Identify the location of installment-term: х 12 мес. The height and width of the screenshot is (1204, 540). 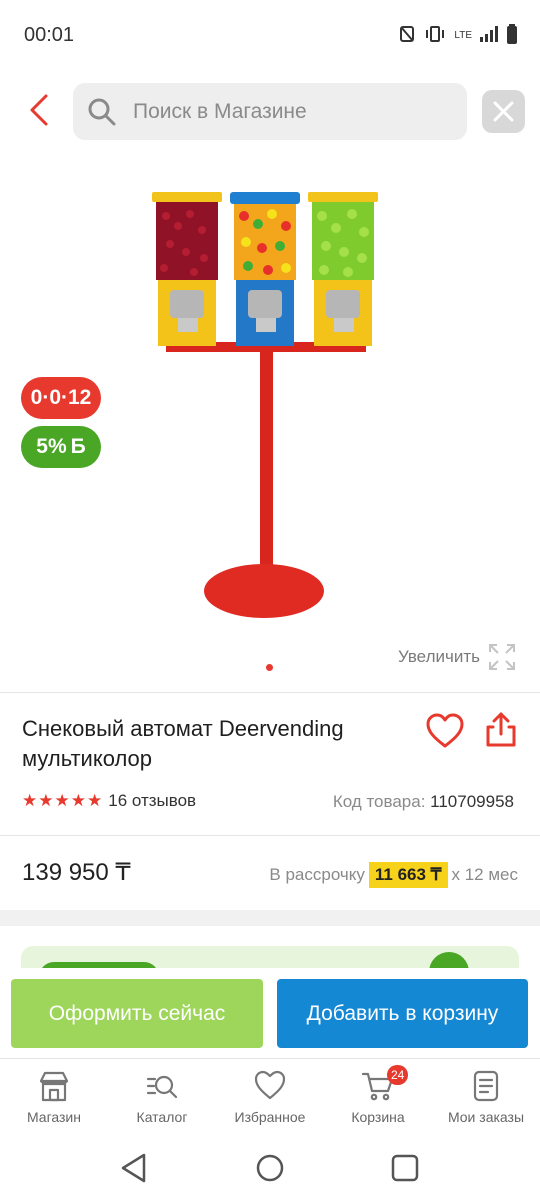
(485, 874).